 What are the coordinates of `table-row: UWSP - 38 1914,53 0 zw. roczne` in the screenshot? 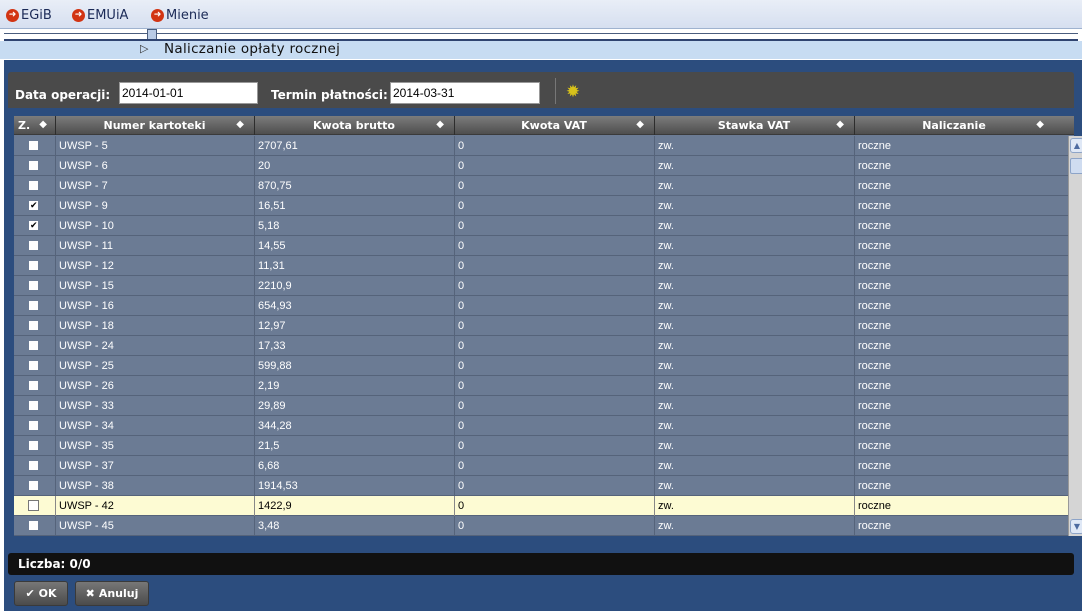 It's located at (541, 486).